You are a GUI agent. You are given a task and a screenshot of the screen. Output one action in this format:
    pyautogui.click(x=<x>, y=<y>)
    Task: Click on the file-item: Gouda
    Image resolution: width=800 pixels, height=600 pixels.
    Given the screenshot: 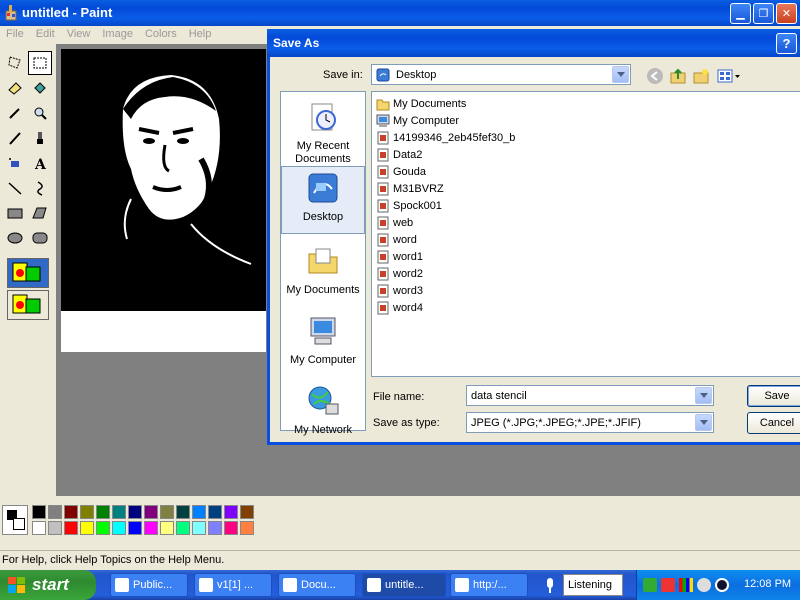 What is the action you would take?
    pyautogui.click(x=401, y=172)
    